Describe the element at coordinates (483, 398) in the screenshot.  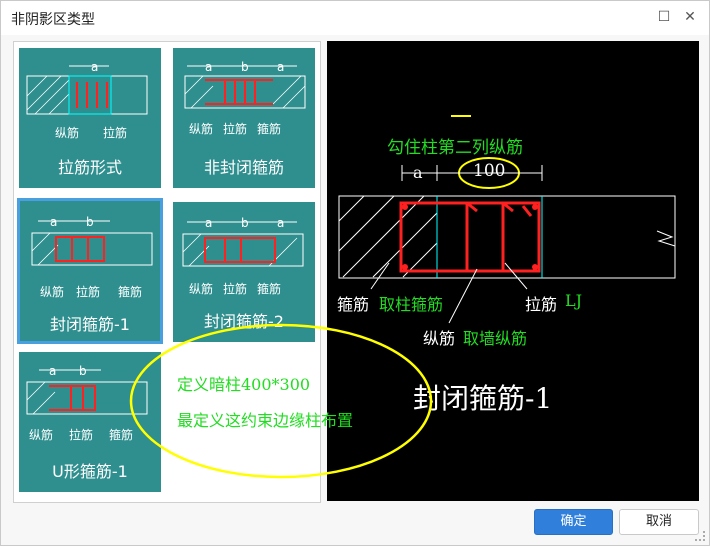
I see `preview-title: 封闭箍筋-1` at that location.